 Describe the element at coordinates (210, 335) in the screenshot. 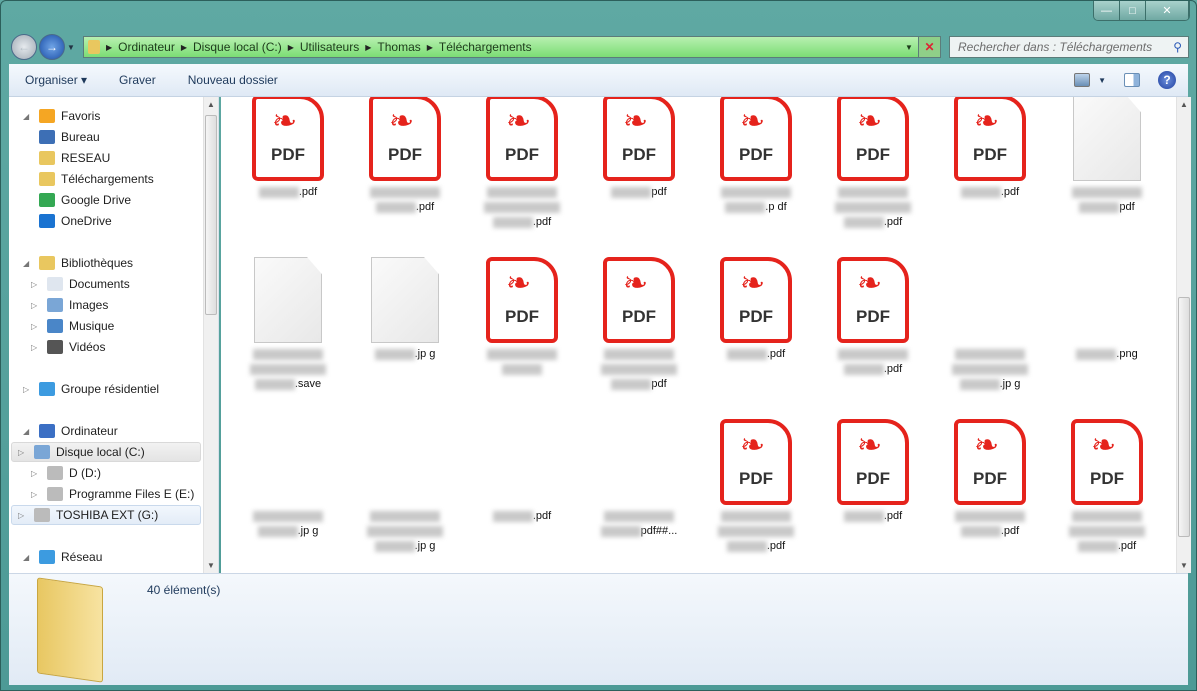

I see `nav-scrollbar: ▲ ▼` at that location.